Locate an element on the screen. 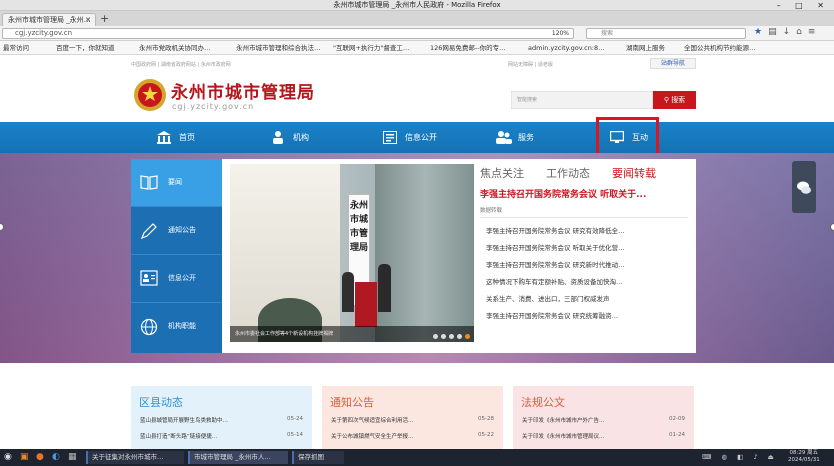 This screenshot has width=834, height=466. nav-label: 机构 is located at coordinates (301, 137).